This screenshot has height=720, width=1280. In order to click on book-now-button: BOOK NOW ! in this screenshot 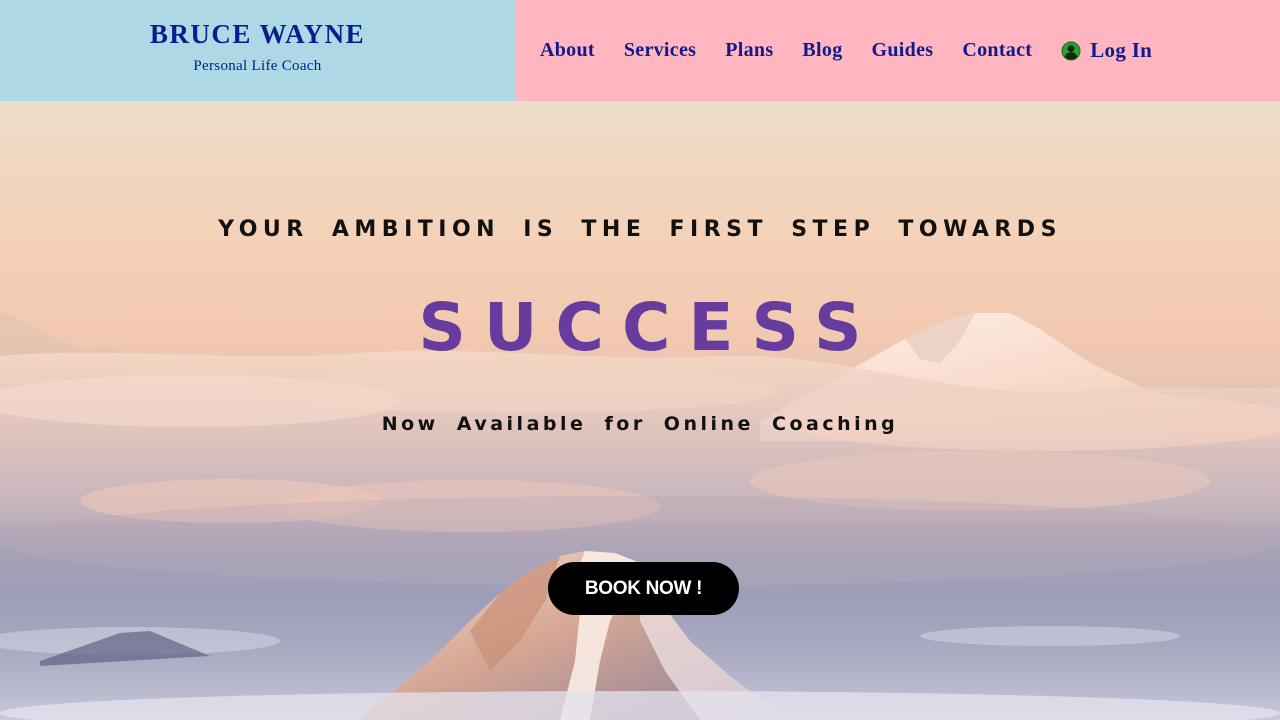, I will do `click(643, 588)`.